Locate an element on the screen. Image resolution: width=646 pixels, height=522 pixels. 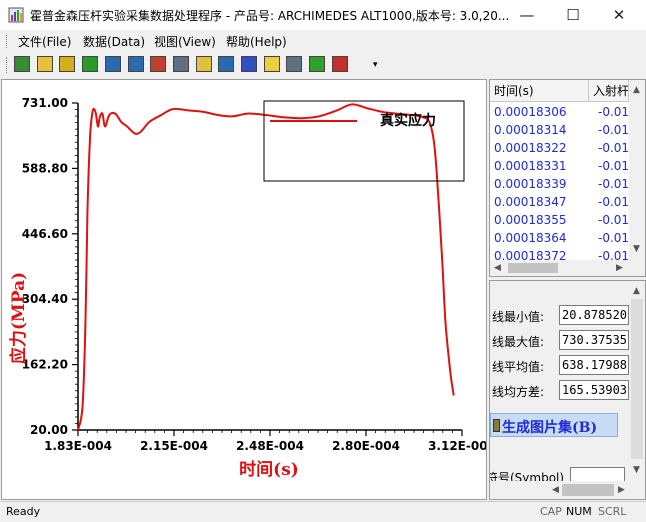
min-value-label: 线最小值: is located at coordinates (518, 317).